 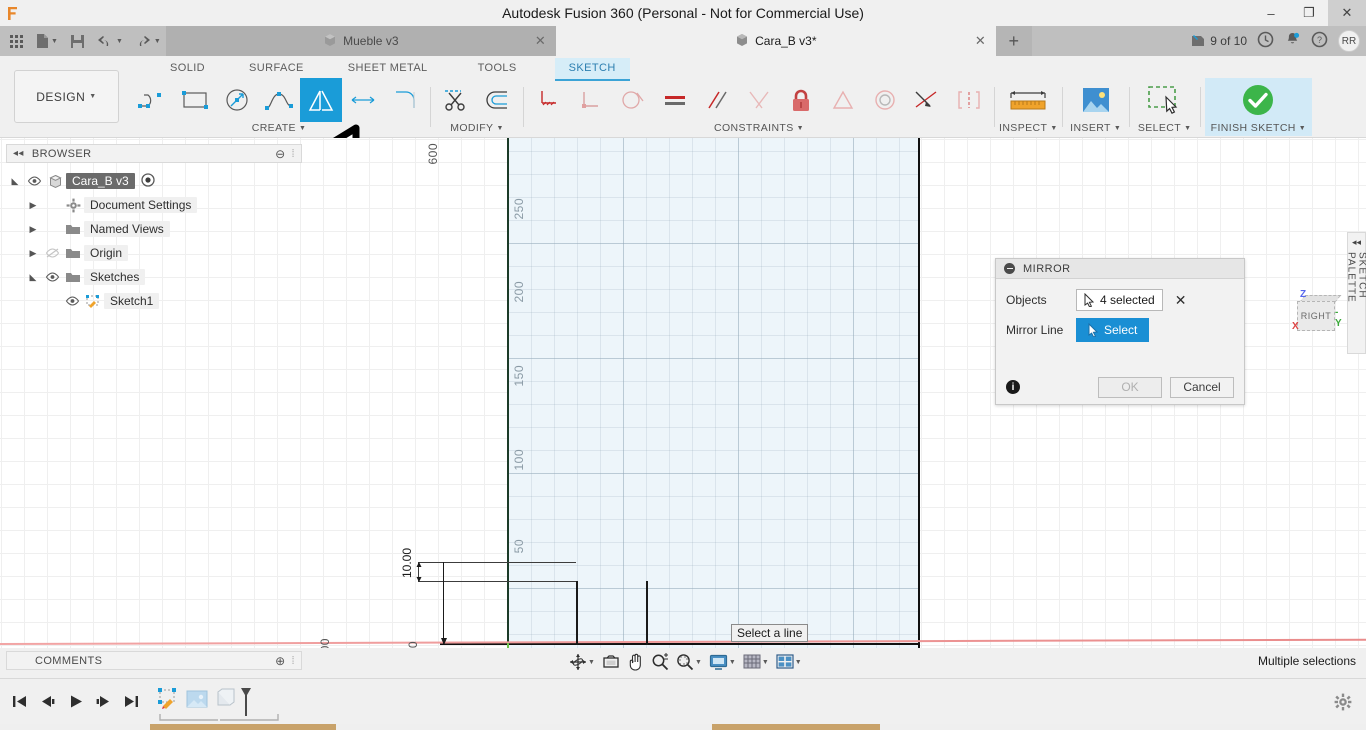 What do you see at coordinates (47, 702) in the screenshot?
I see `timeline-step-back-button` at bounding box center [47, 702].